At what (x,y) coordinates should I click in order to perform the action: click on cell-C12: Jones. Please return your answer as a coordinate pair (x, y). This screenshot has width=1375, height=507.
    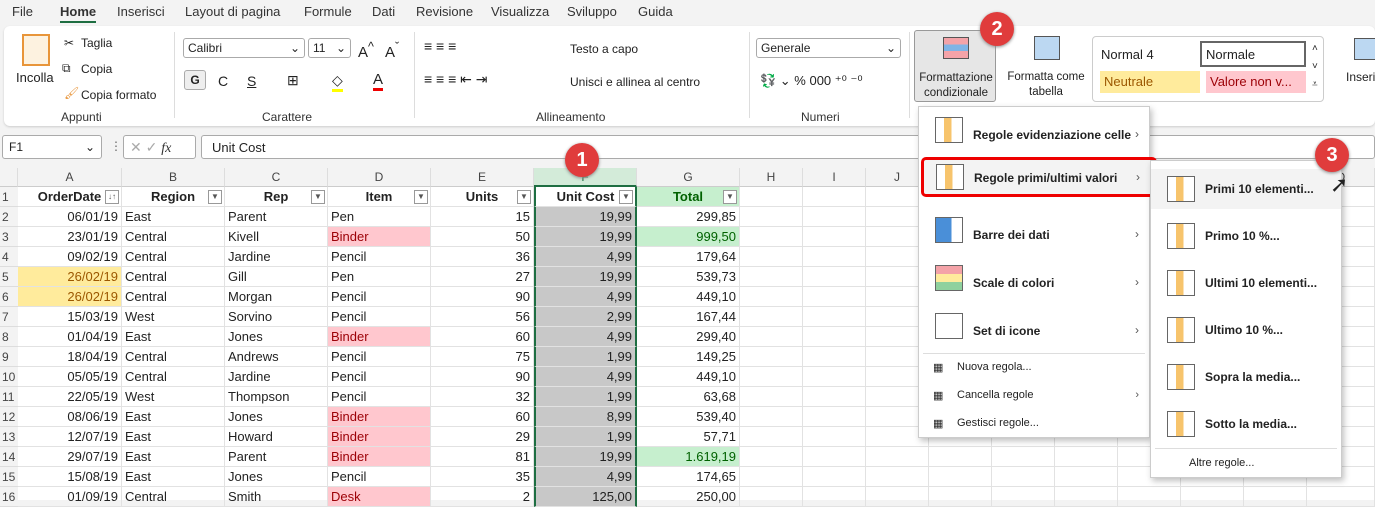
    Looking at the image, I should click on (276, 417).